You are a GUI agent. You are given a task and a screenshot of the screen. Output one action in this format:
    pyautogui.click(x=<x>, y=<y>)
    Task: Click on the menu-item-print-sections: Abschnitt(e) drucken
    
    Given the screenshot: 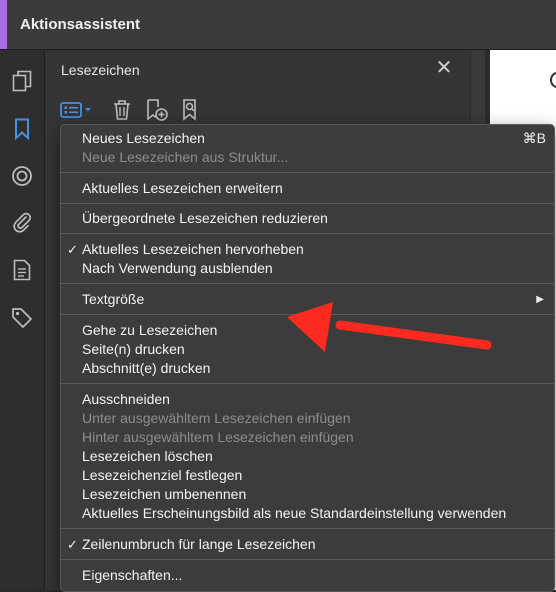 What is the action you would take?
    pyautogui.click(x=146, y=368)
    